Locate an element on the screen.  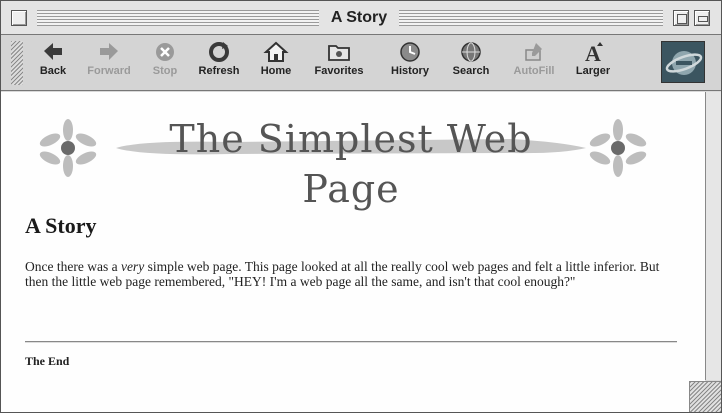
collapse-box-button is located at coordinates (702, 18).